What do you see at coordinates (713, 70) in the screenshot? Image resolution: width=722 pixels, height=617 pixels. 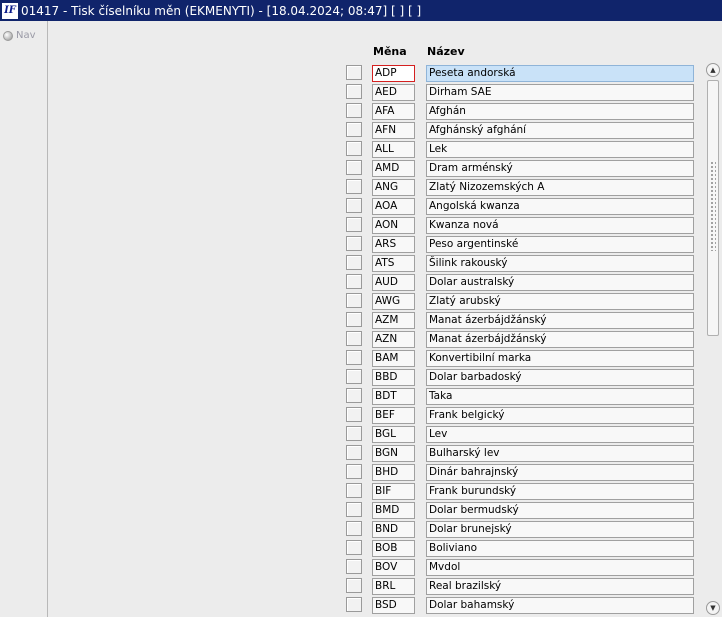 I see `scroll-up-icon: ▲` at bounding box center [713, 70].